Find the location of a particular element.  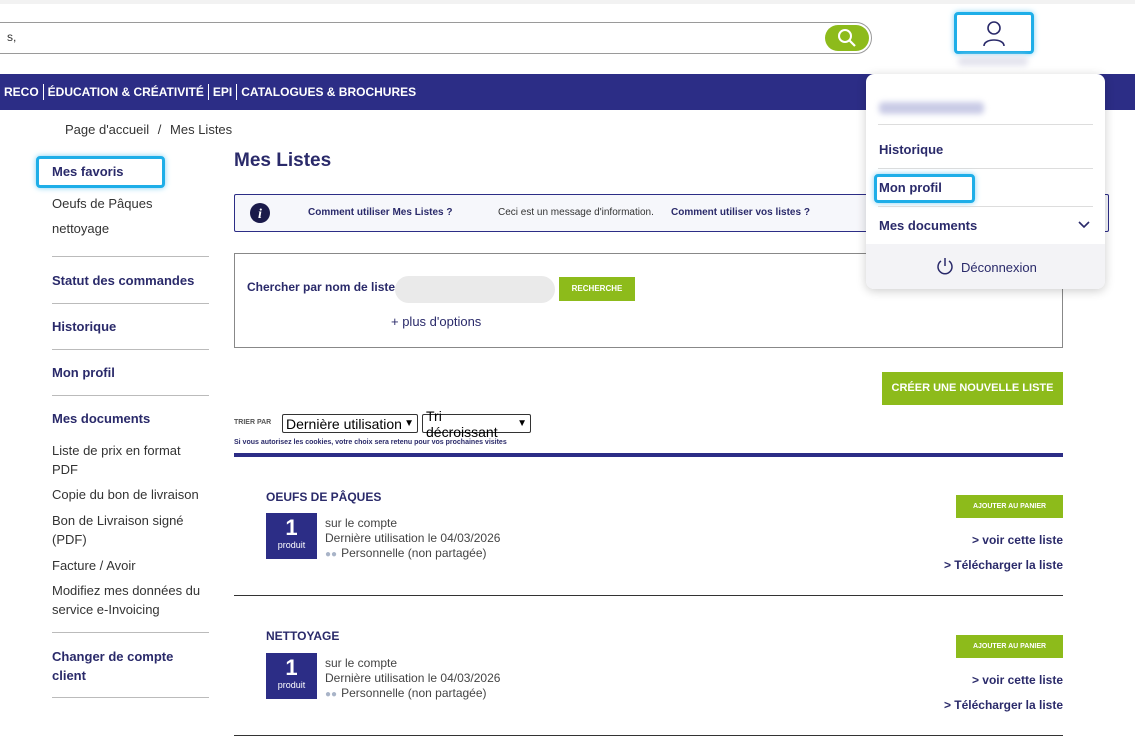

sort-by-value: Dernière utilisation is located at coordinates (344, 423).